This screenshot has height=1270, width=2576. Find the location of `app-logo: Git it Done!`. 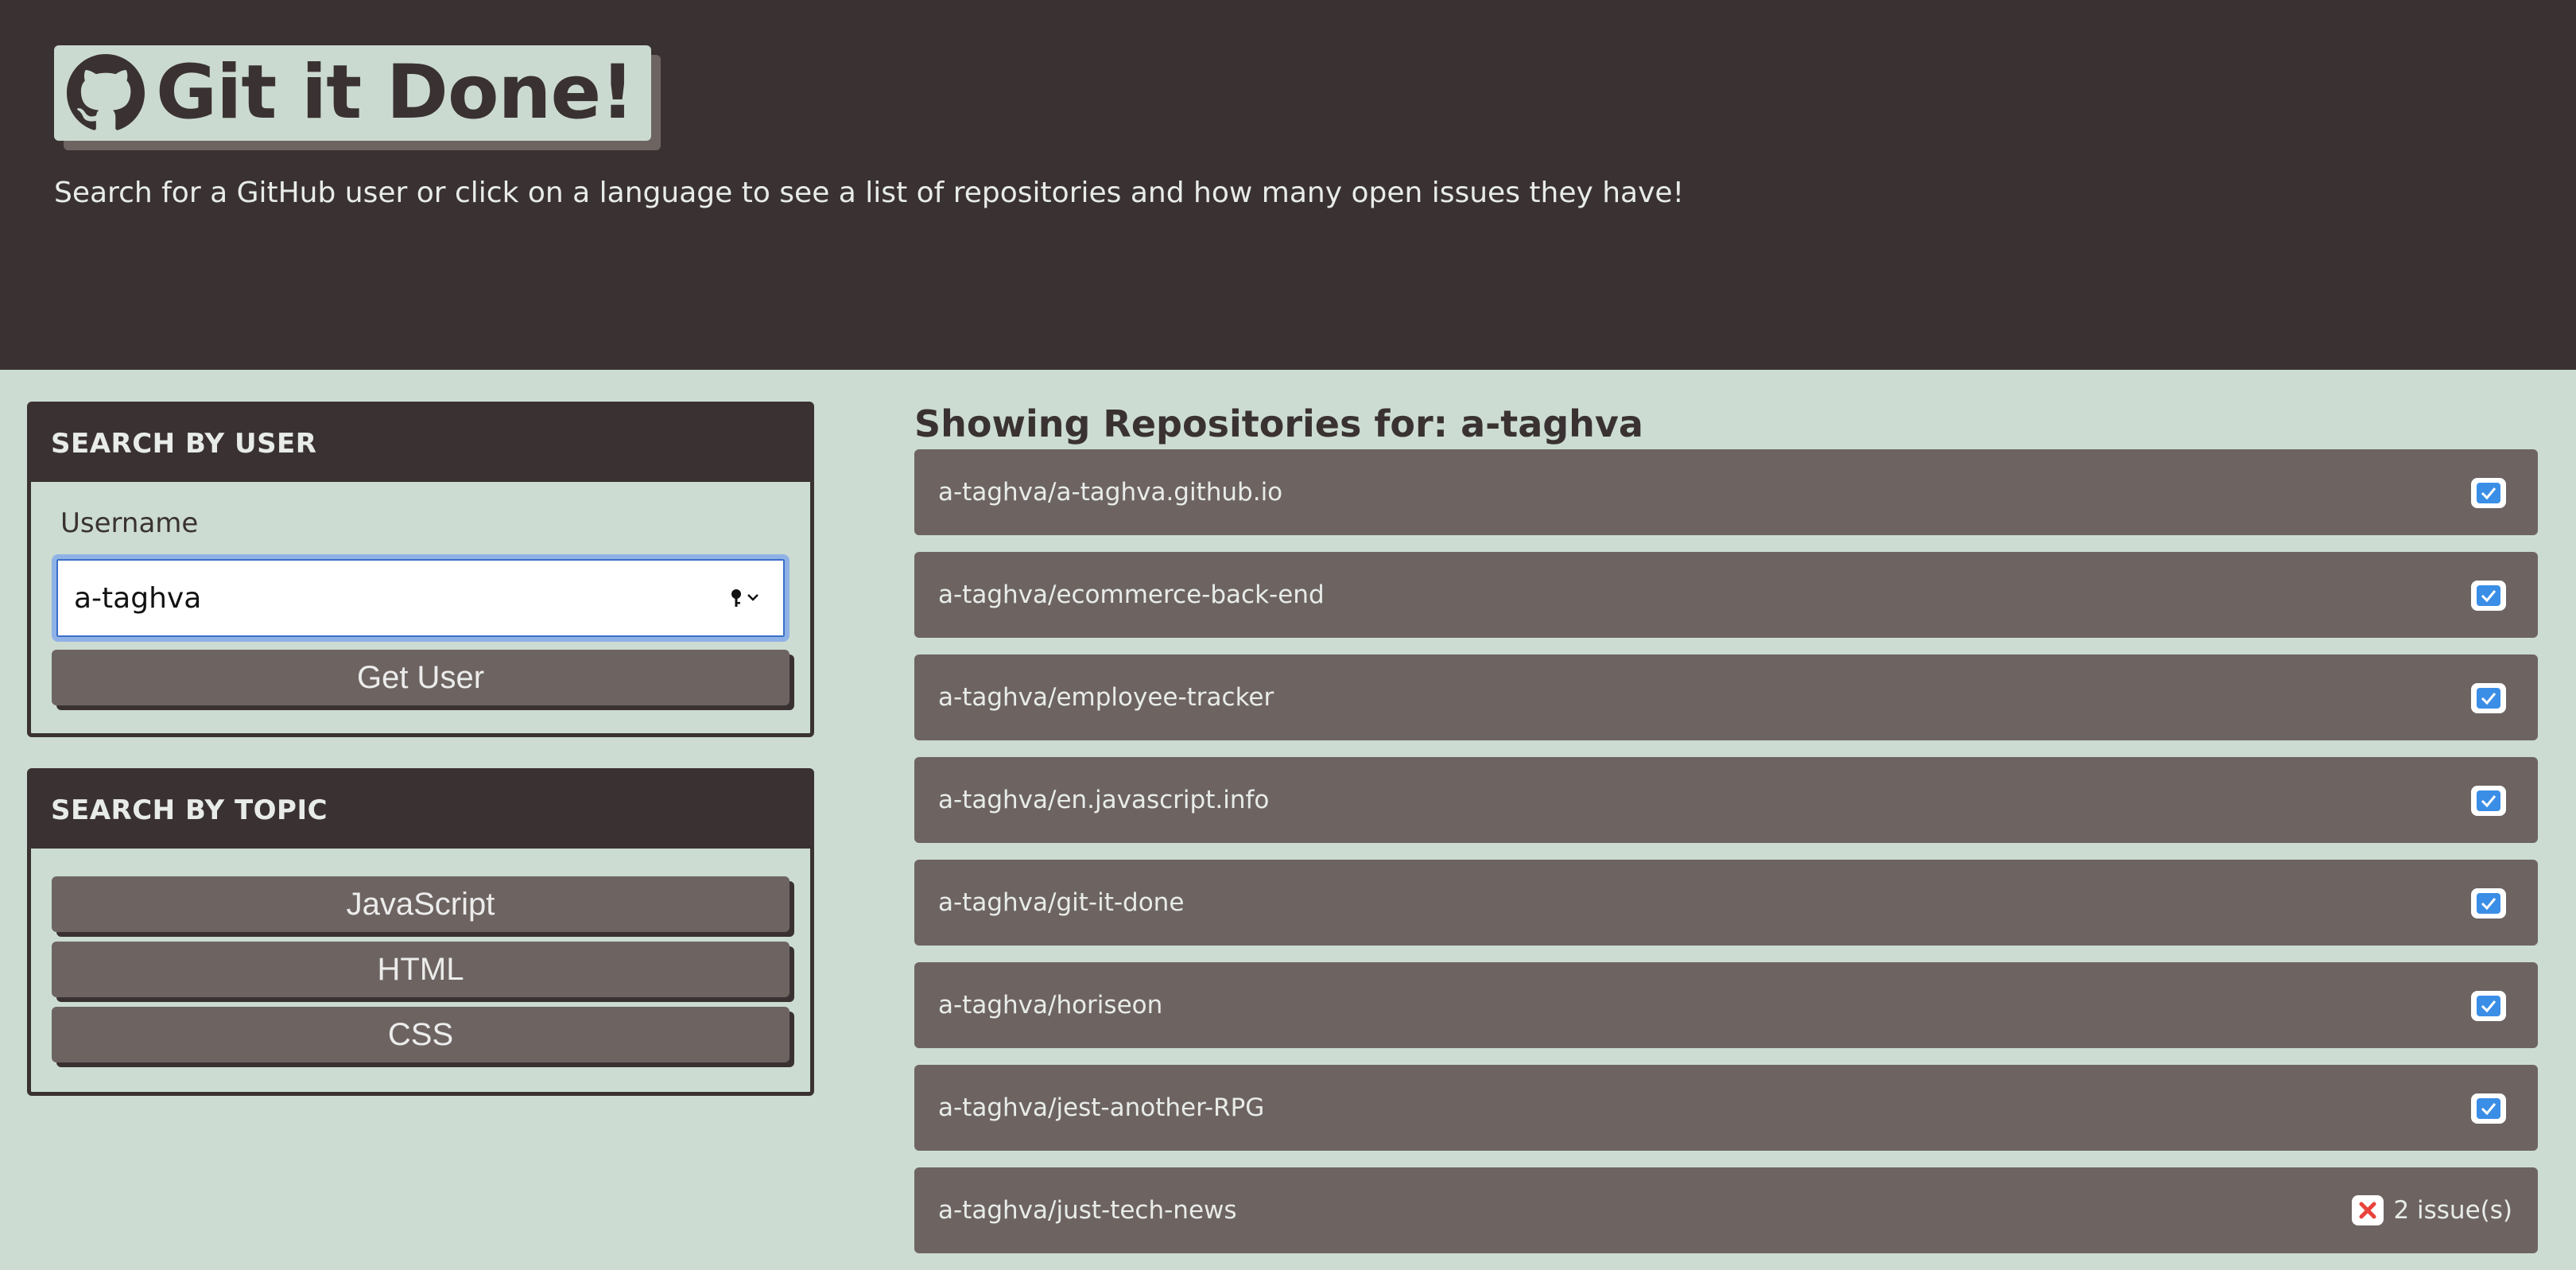

app-logo: Git it Done! is located at coordinates (353, 93).